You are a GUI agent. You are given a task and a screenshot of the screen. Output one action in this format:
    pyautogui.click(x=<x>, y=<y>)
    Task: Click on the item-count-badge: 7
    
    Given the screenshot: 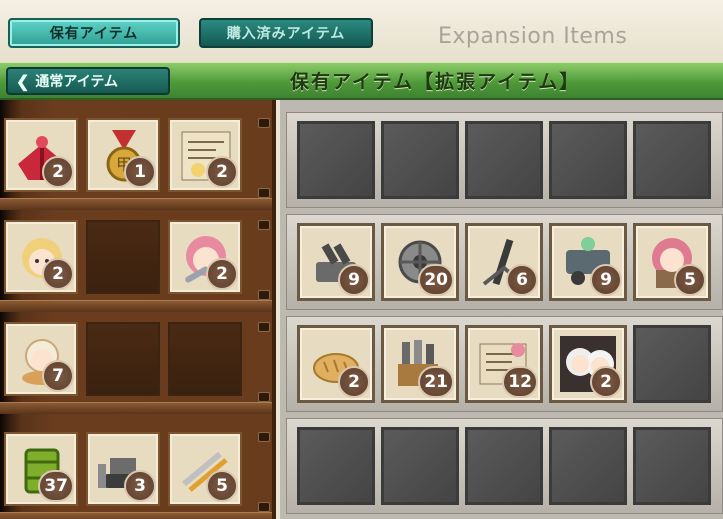 What is the action you would take?
    pyautogui.click(x=58, y=376)
    